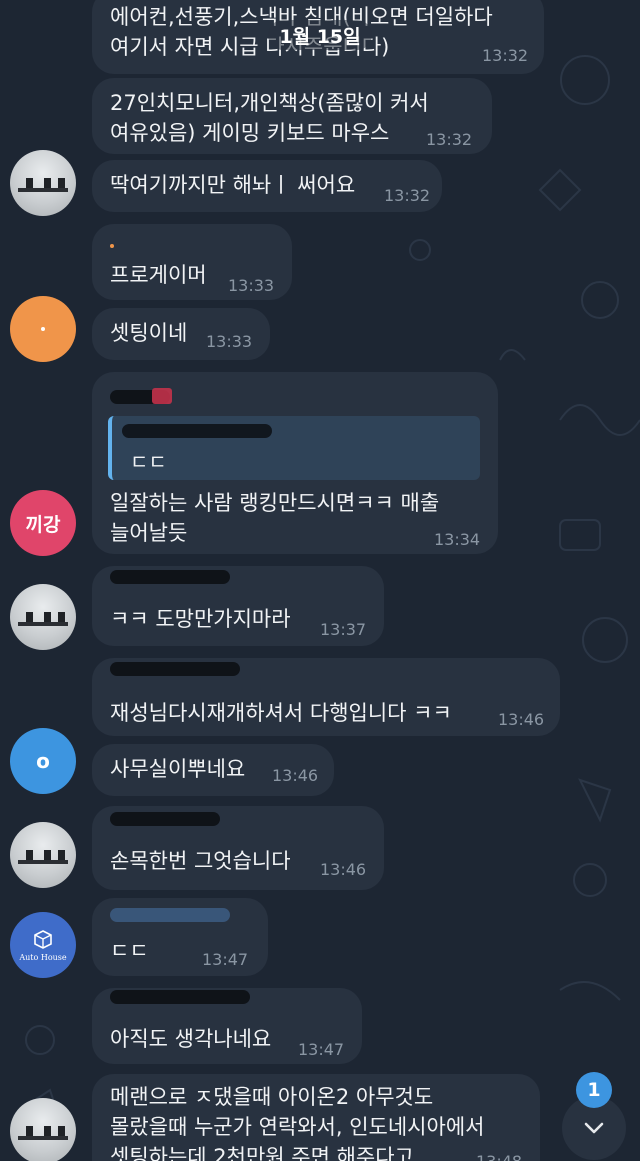 Image resolution: width=640 pixels, height=1161 pixels. Describe the element at coordinates (200, 619) in the screenshot. I see `message-text: ㅋㅋ 도망만가지마라` at that location.